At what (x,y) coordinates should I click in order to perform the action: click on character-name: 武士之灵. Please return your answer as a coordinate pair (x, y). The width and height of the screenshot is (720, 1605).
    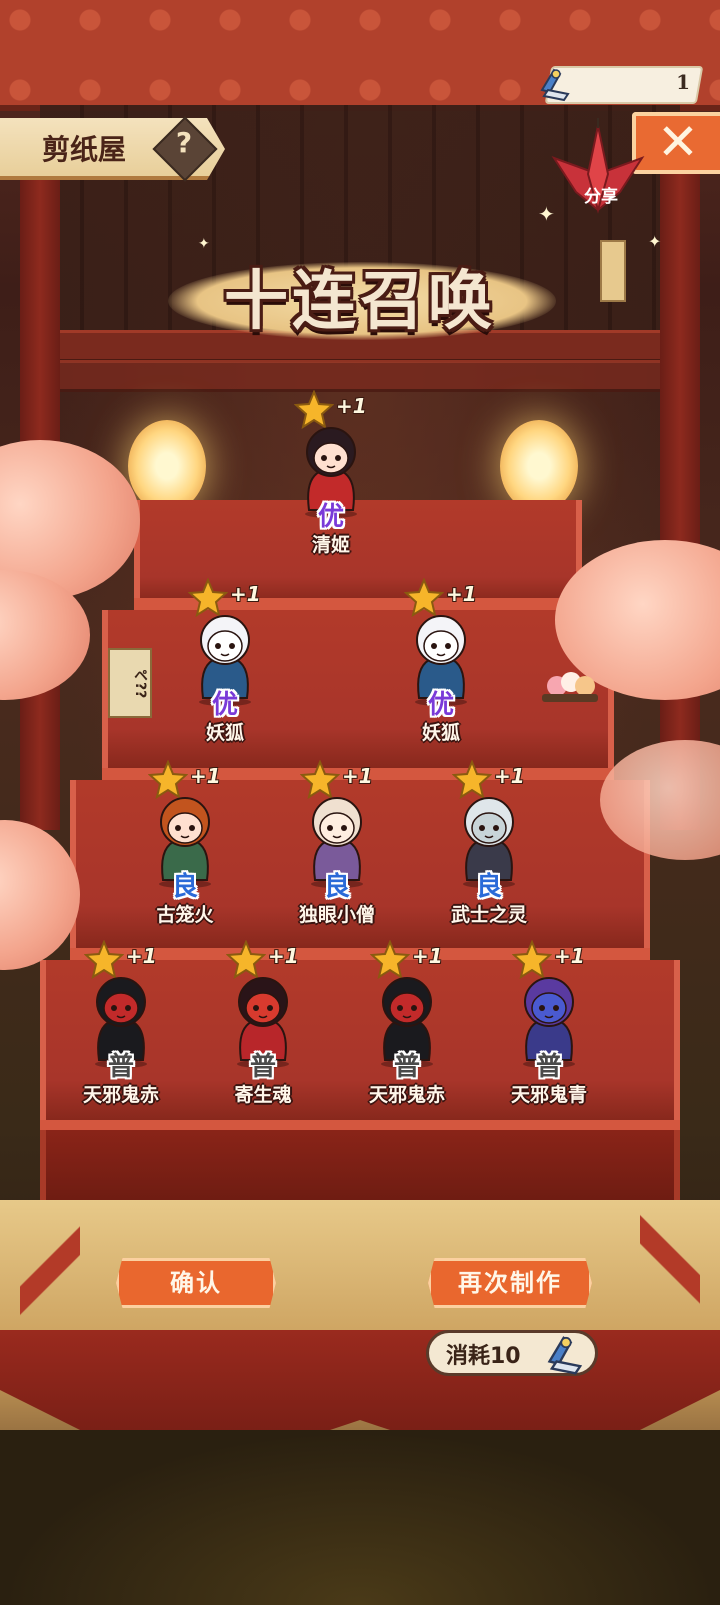
    Looking at the image, I should click on (488, 915).